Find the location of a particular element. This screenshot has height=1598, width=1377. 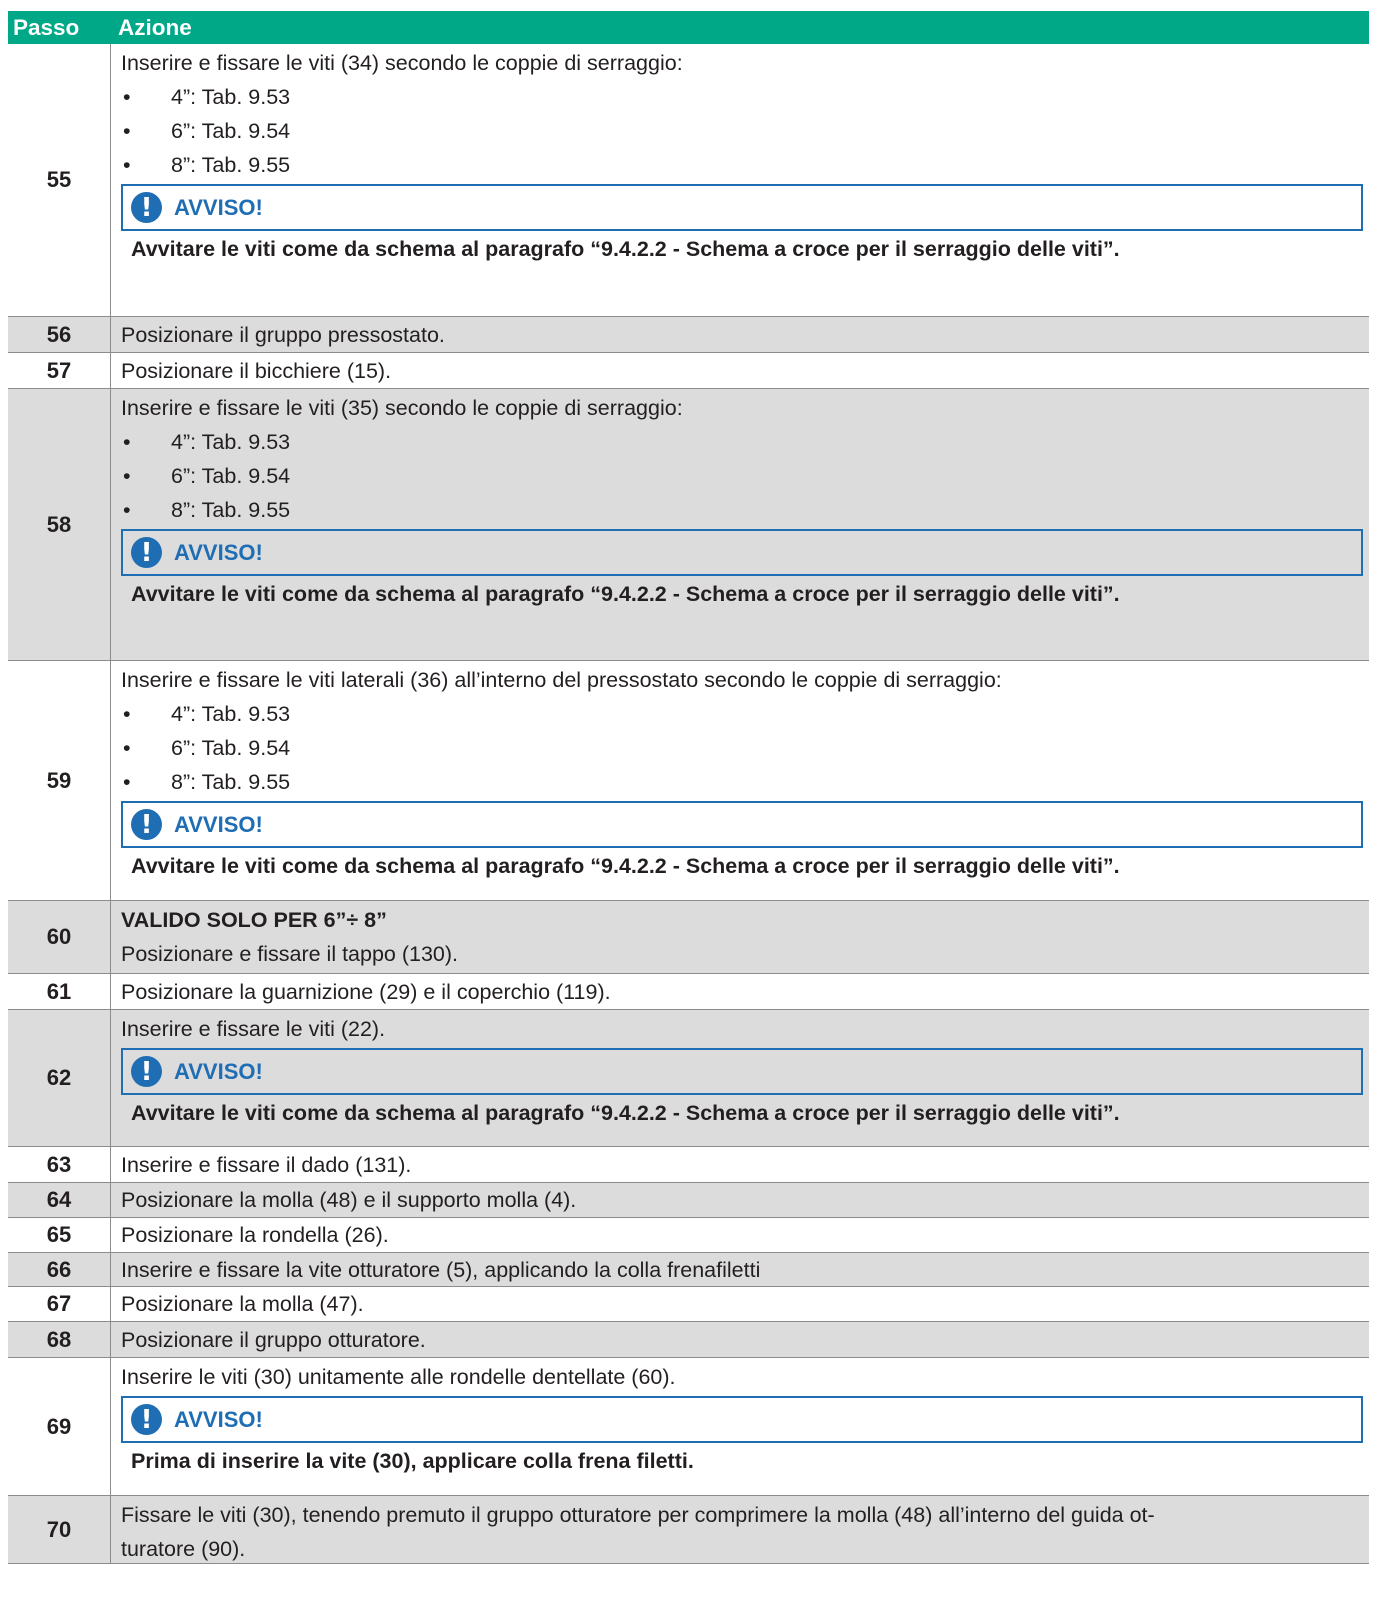

header-step: Passo is located at coordinates (46, 27).